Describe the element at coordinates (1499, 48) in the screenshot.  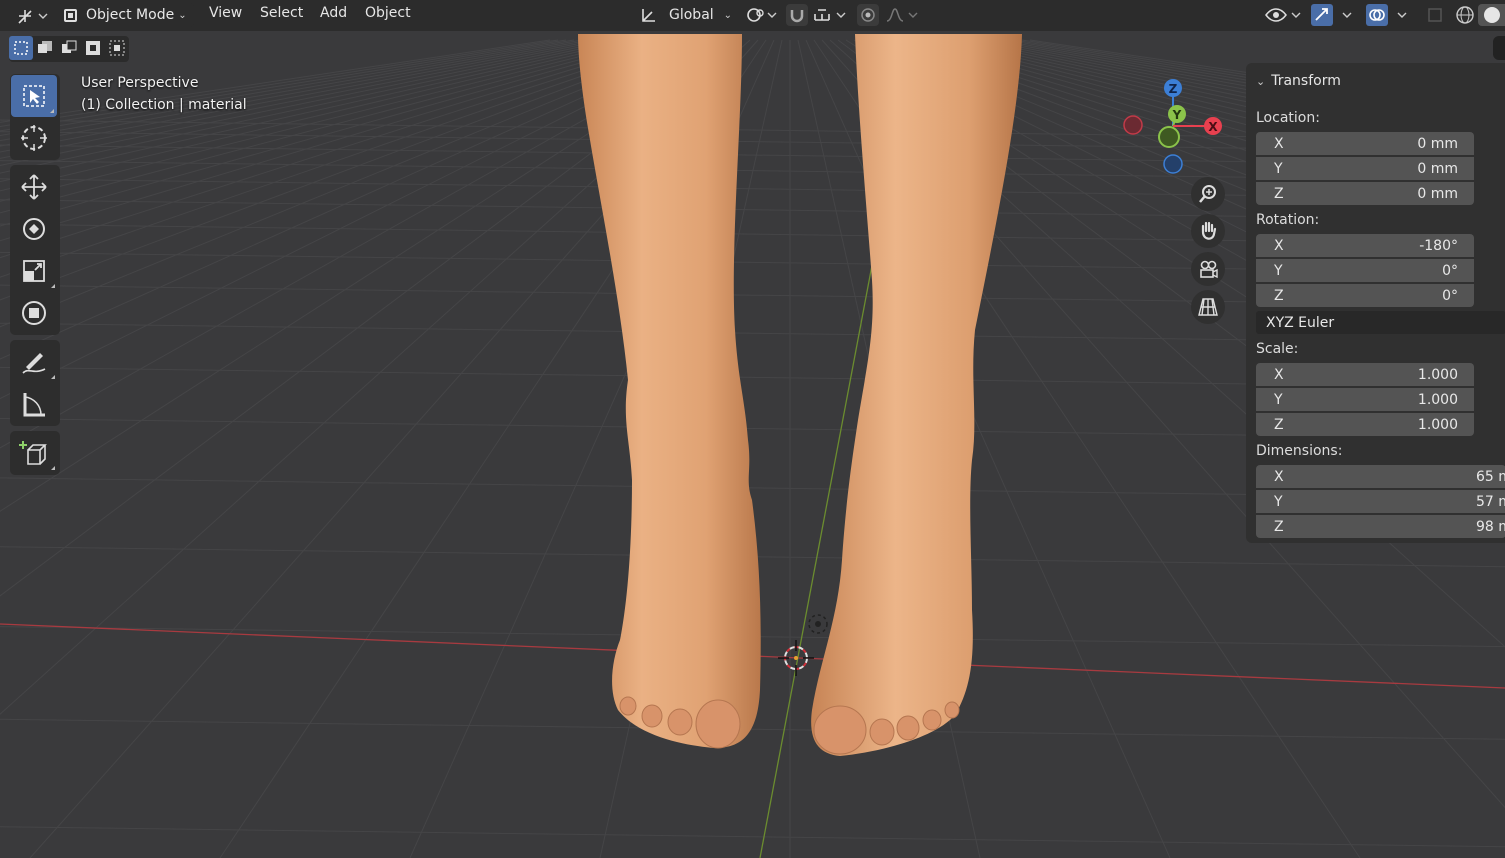
I see `sidebar-collapse-tab` at that location.